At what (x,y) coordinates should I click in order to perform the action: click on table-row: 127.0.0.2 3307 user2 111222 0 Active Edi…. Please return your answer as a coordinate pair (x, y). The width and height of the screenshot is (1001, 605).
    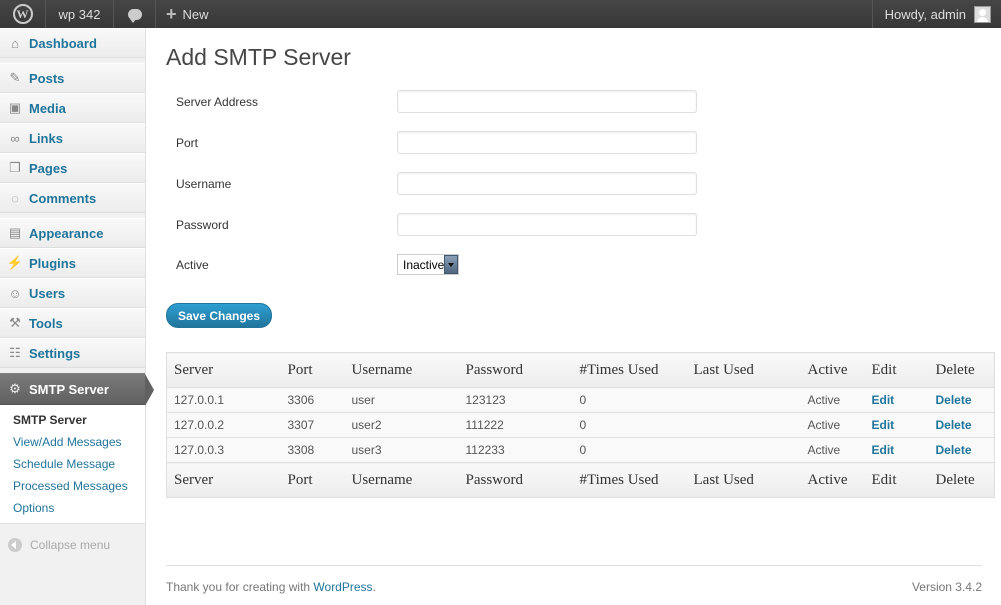
    Looking at the image, I should click on (580, 425).